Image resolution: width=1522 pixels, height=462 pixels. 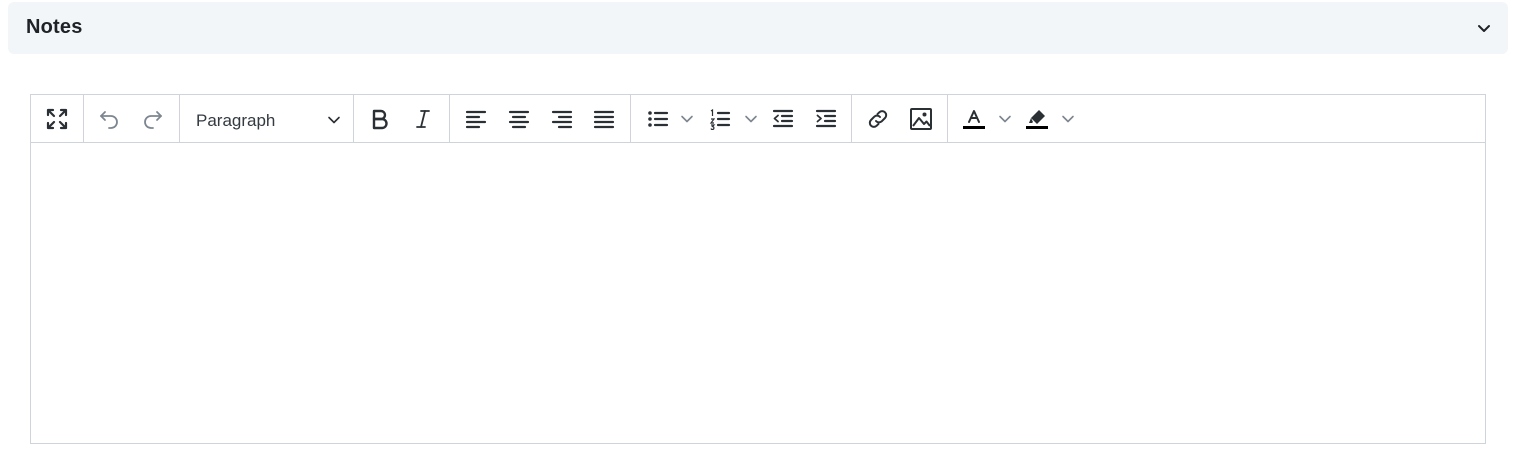 I want to click on align-justify-button, so click(x=604, y=119).